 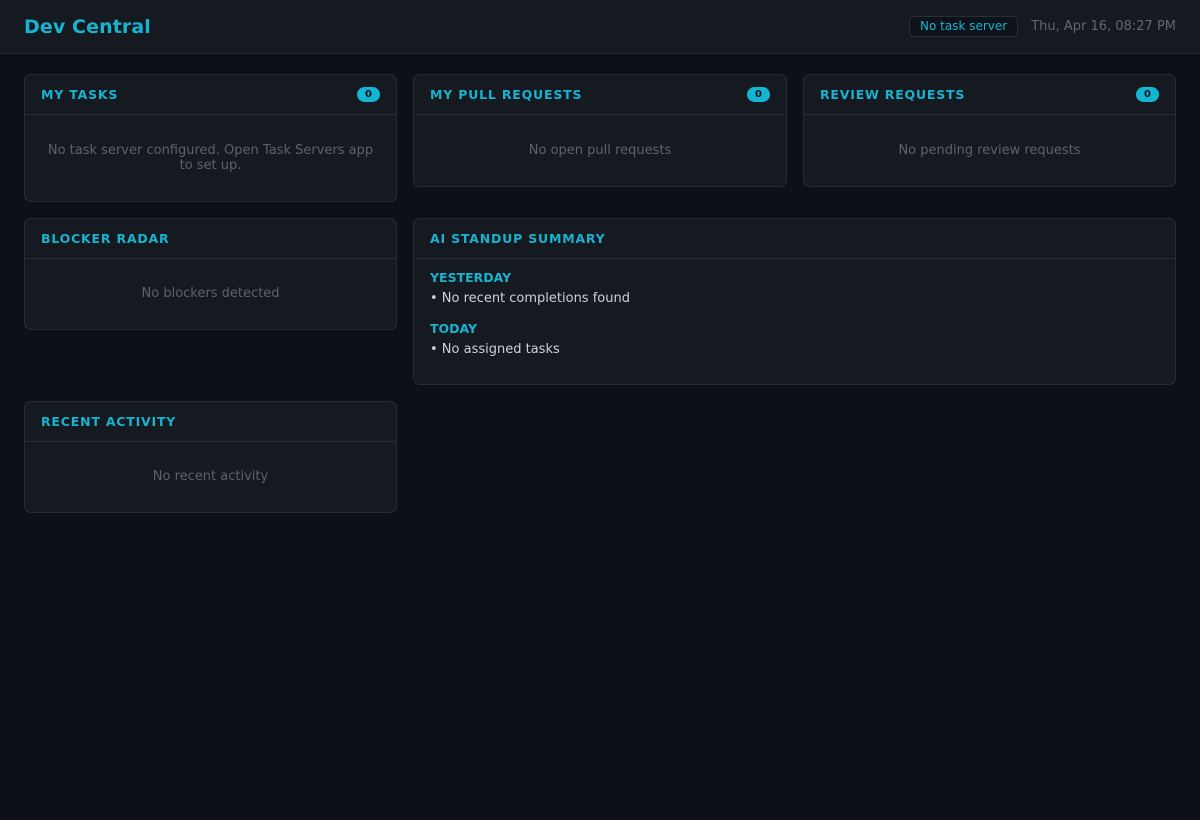 What do you see at coordinates (794, 239) in the screenshot?
I see `ai-standup-summary-header: AI STANDUP SUMMARY` at bounding box center [794, 239].